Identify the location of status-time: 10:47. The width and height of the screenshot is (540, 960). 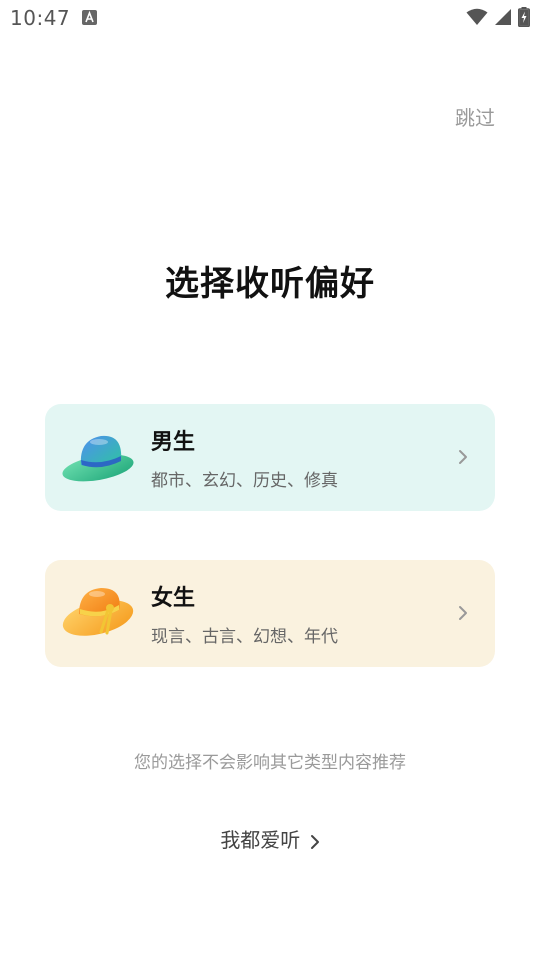
(40, 18).